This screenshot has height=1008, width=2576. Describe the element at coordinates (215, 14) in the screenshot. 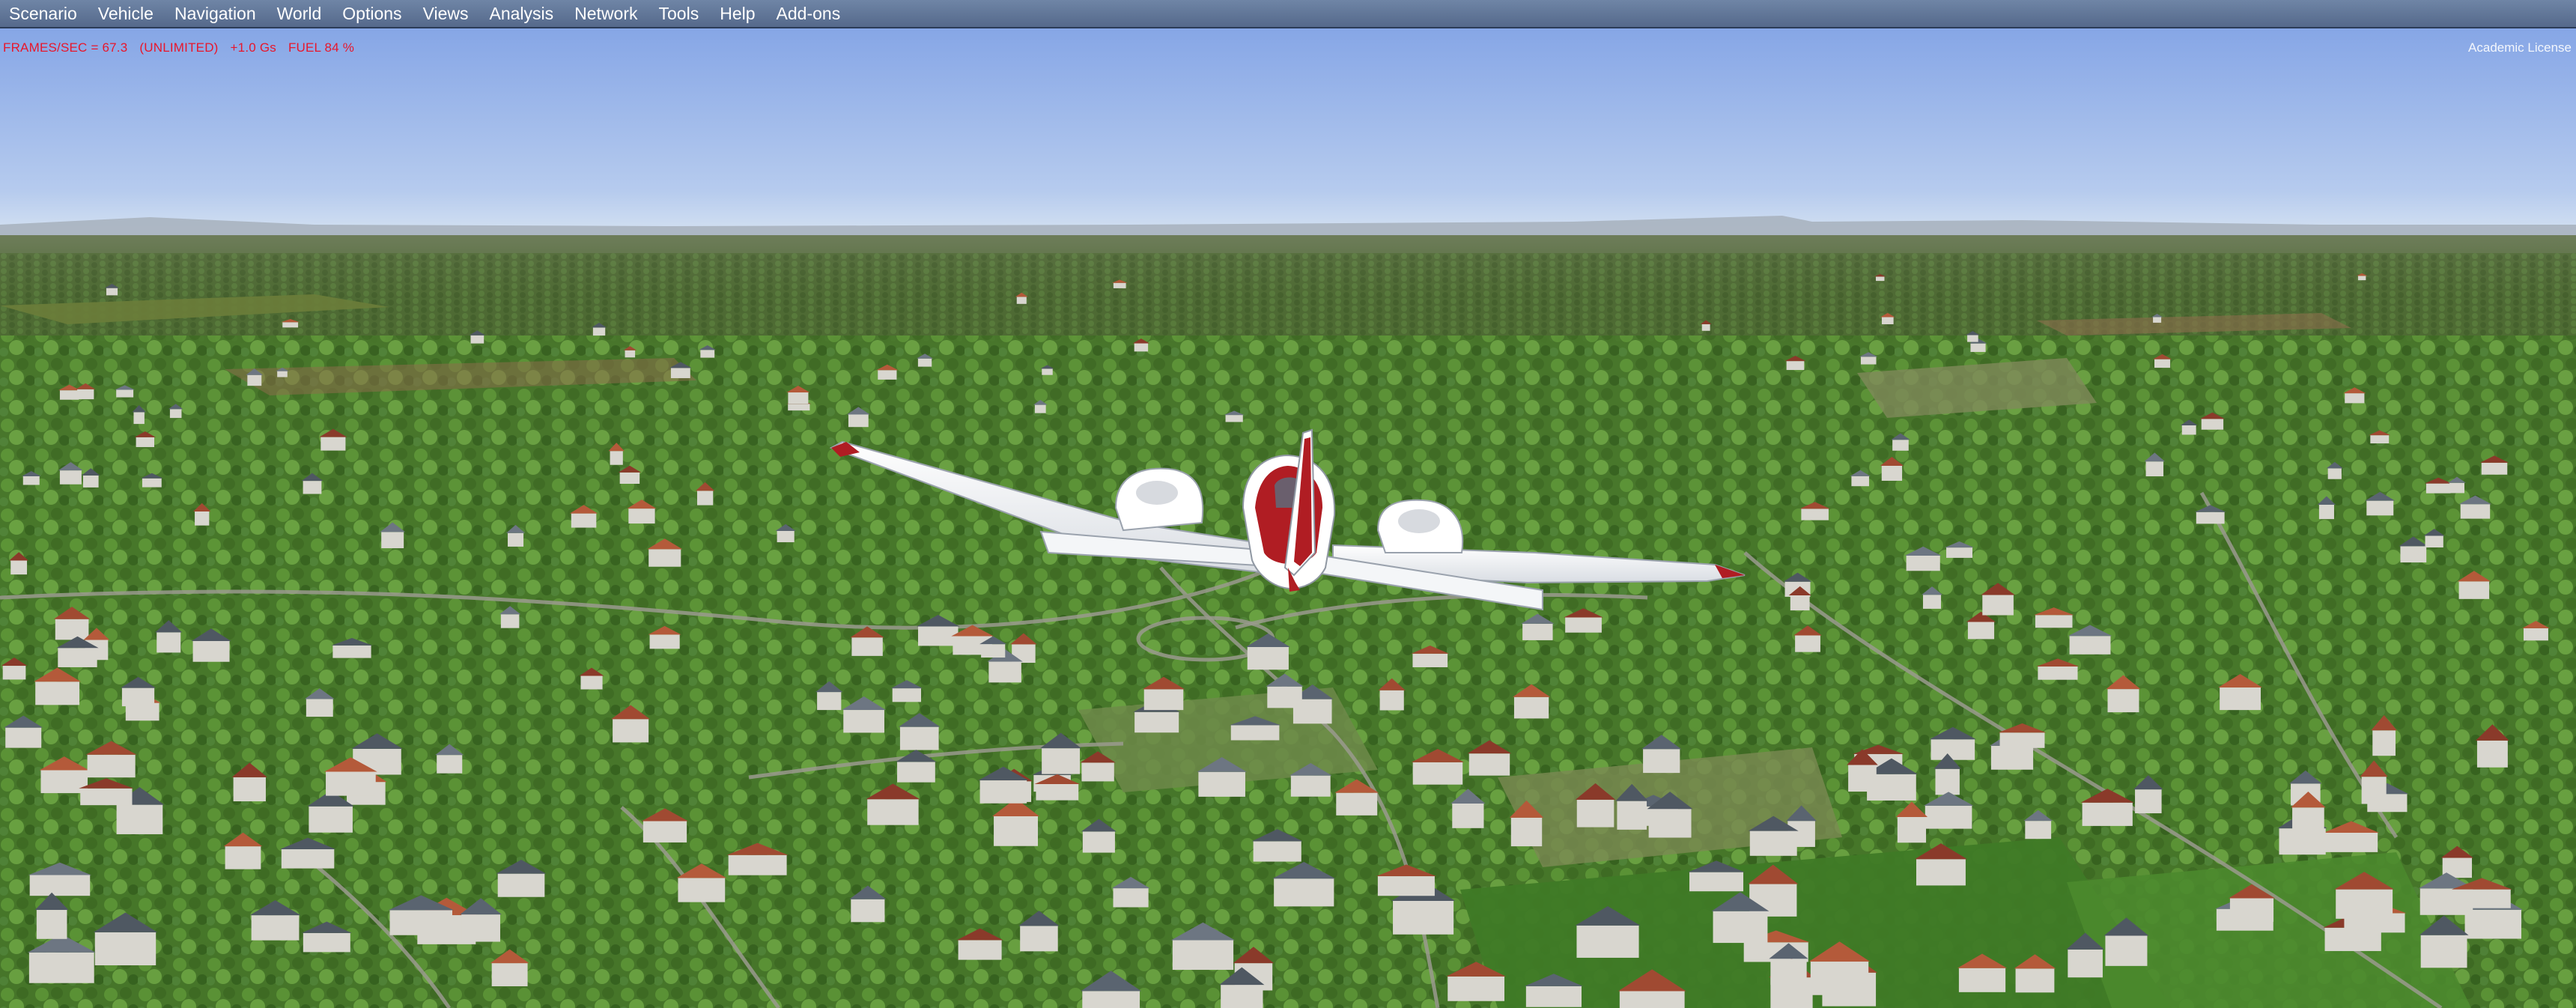

I see `menu-navigation: Navigation` at that location.